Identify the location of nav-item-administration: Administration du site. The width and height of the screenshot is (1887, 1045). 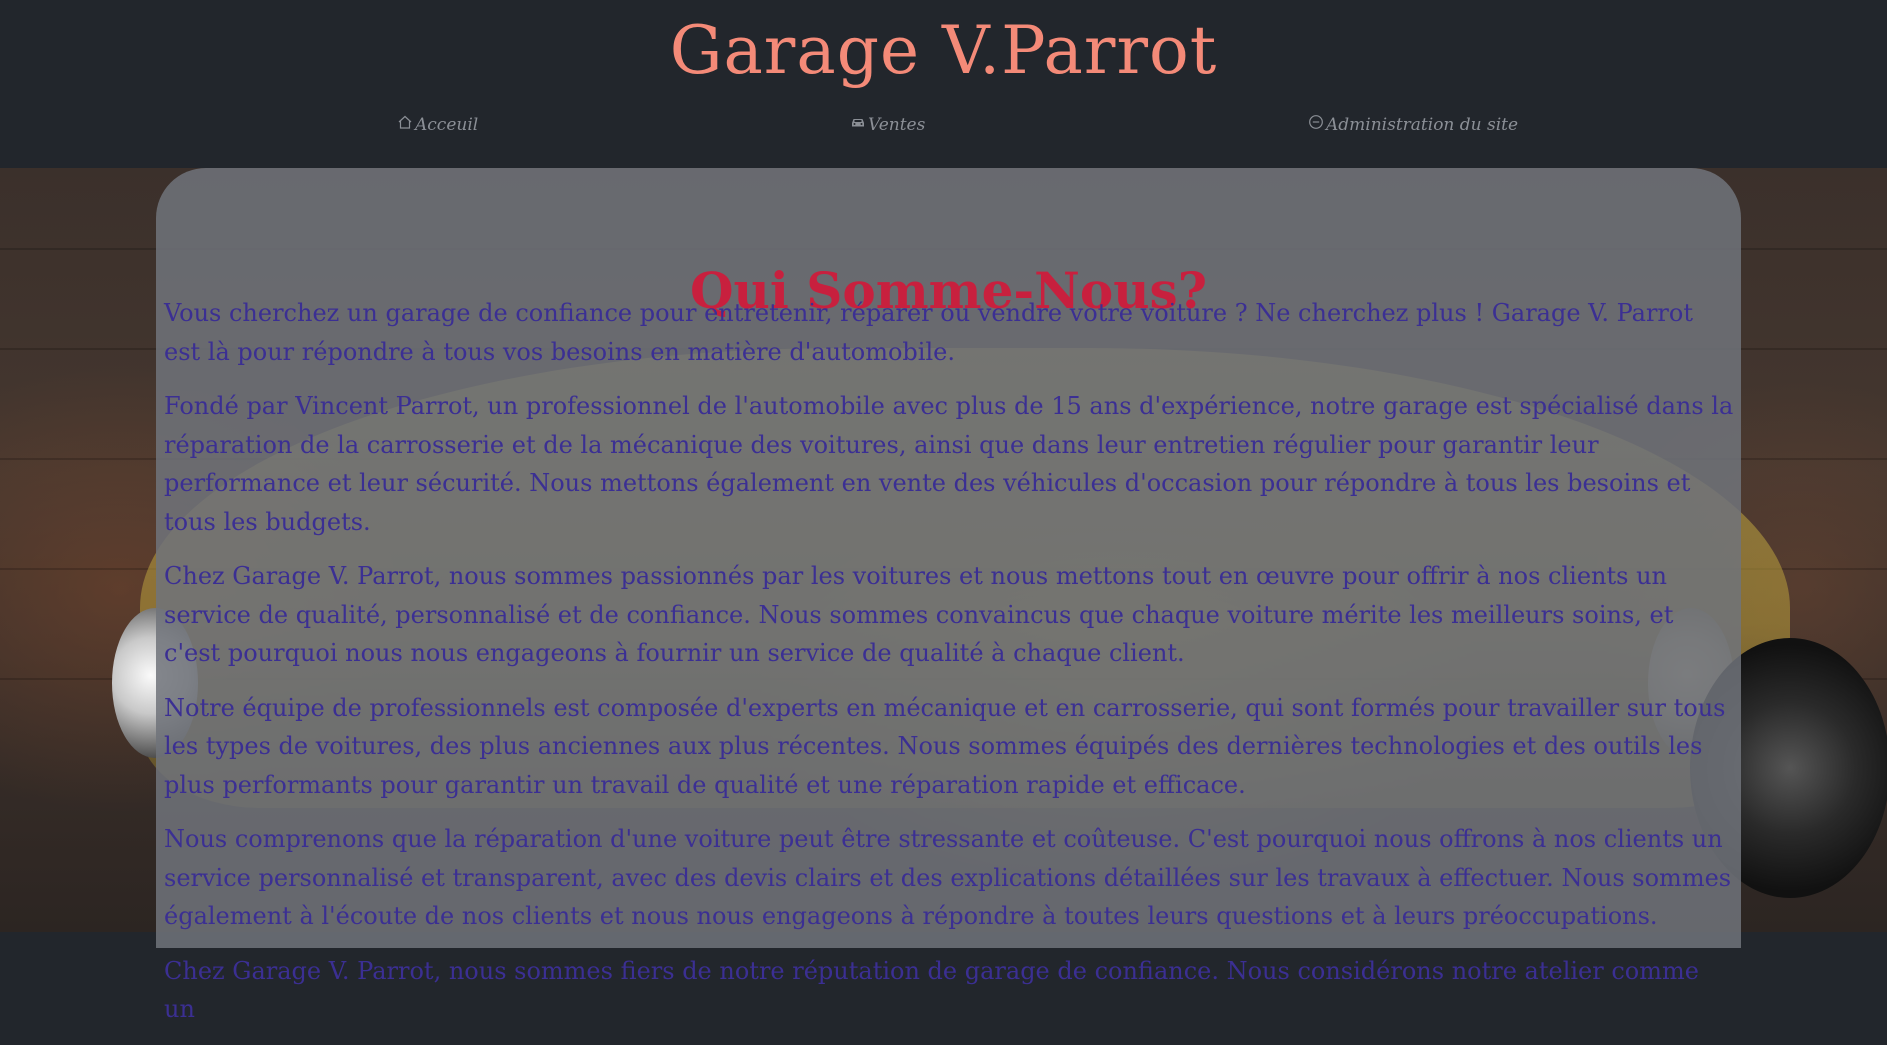
(1413, 124).